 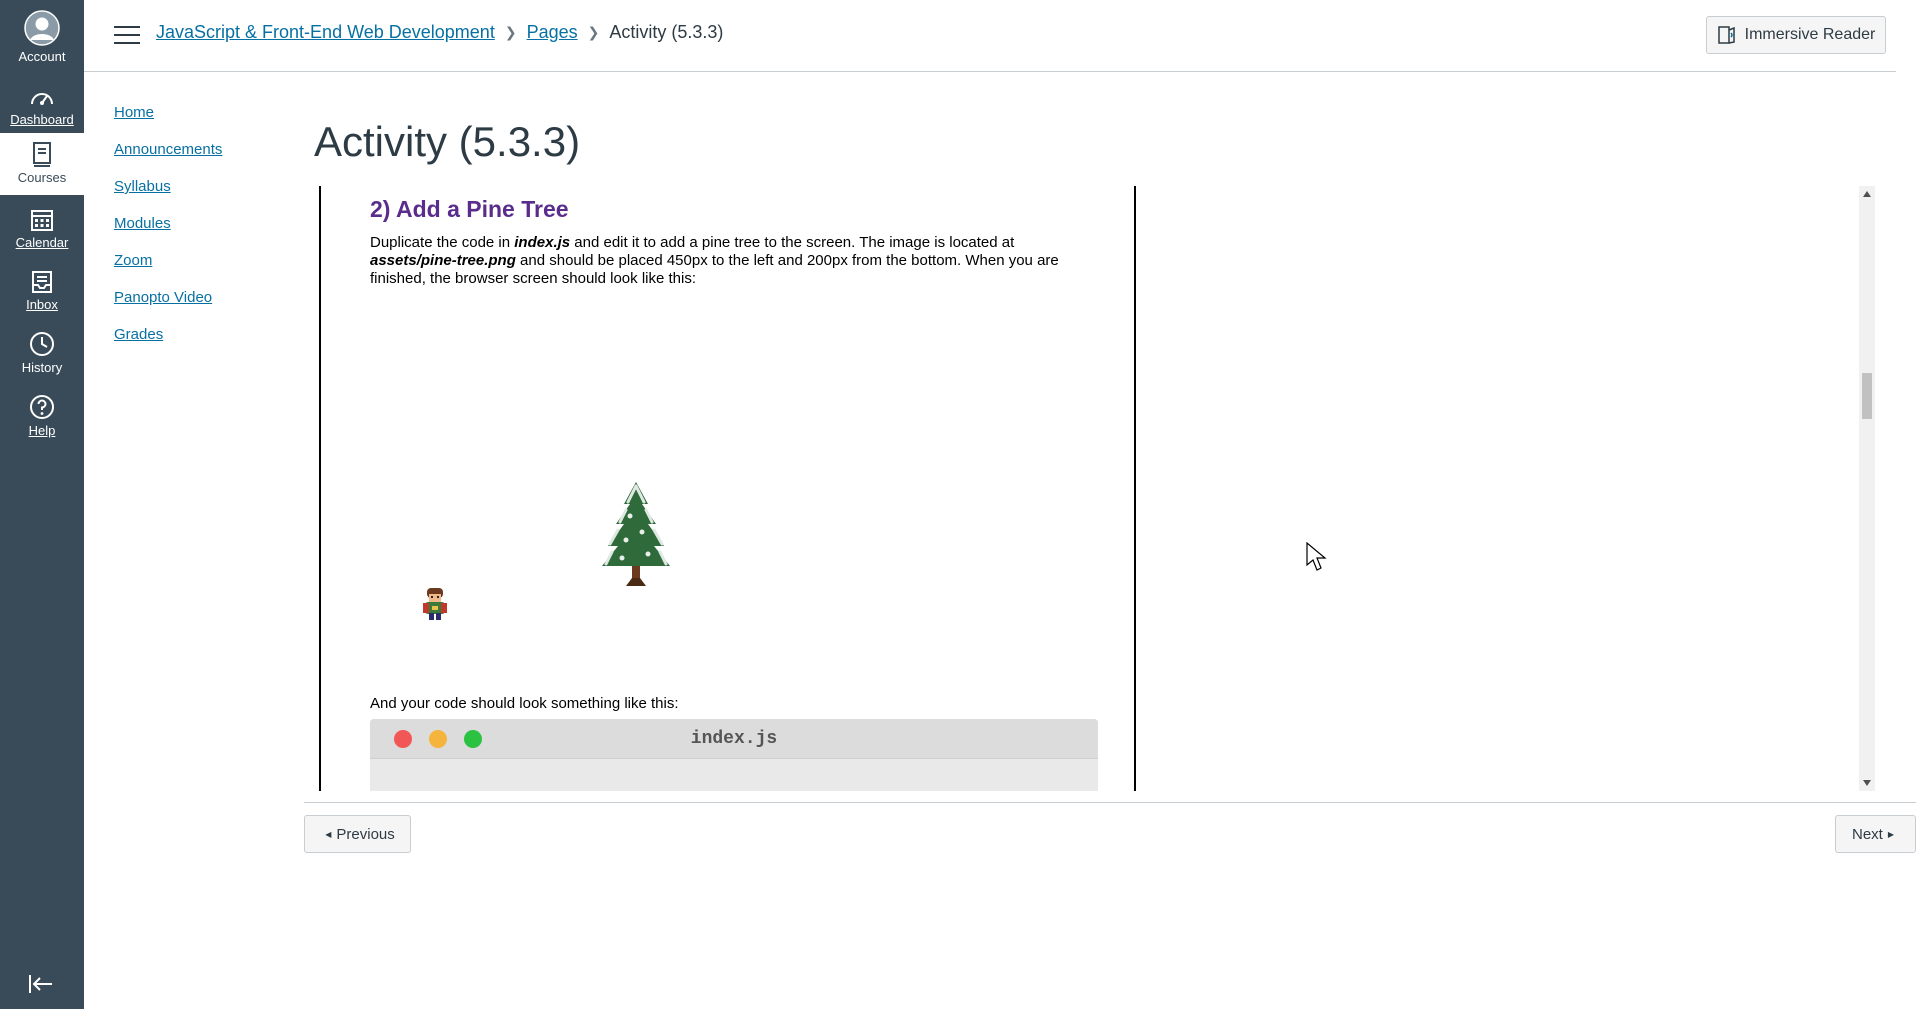 I want to click on nav-inbox: Inbox, so click(x=42, y=291).